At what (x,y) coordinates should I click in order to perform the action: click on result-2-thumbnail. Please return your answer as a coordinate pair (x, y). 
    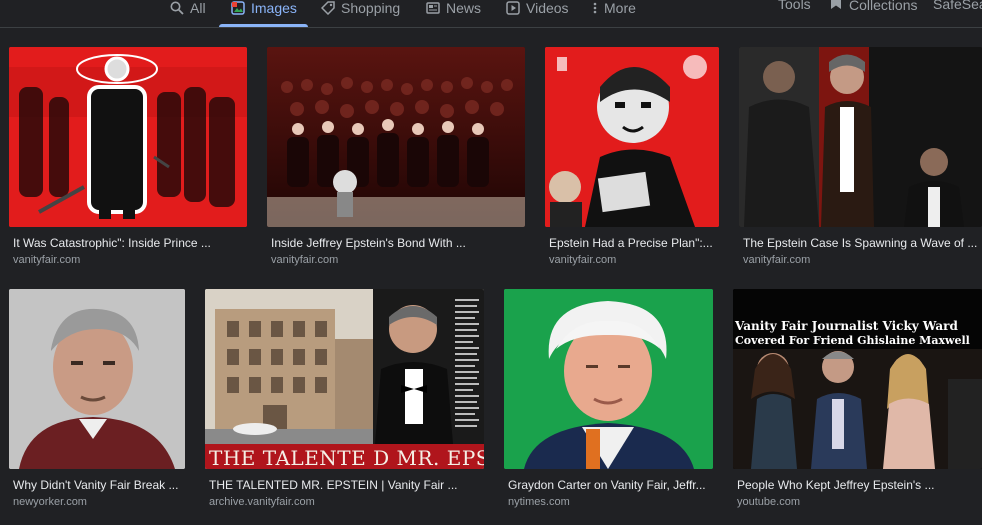
    Looking at the image, I should click on (396, 137).